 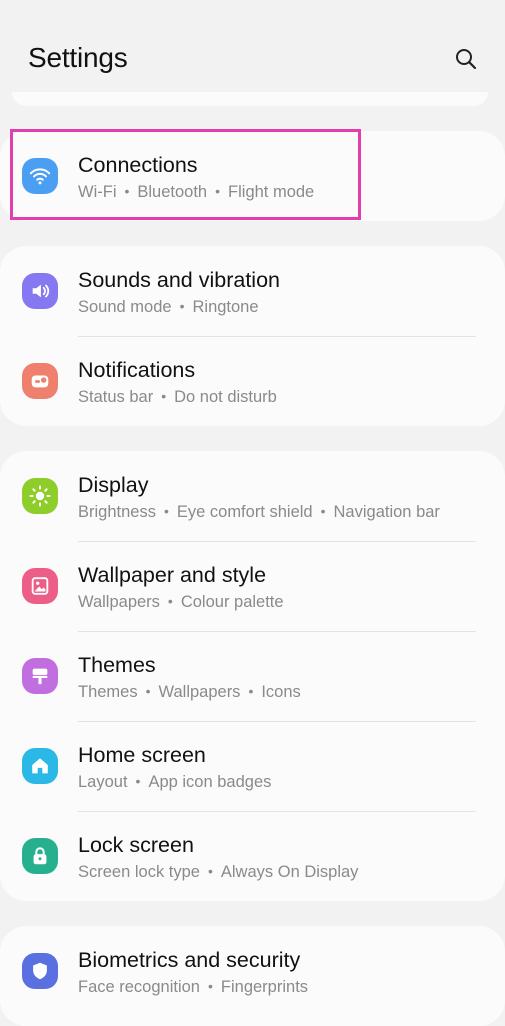 I want to click on subtitle-part: Screen lock type, so click(x=139, y=872).